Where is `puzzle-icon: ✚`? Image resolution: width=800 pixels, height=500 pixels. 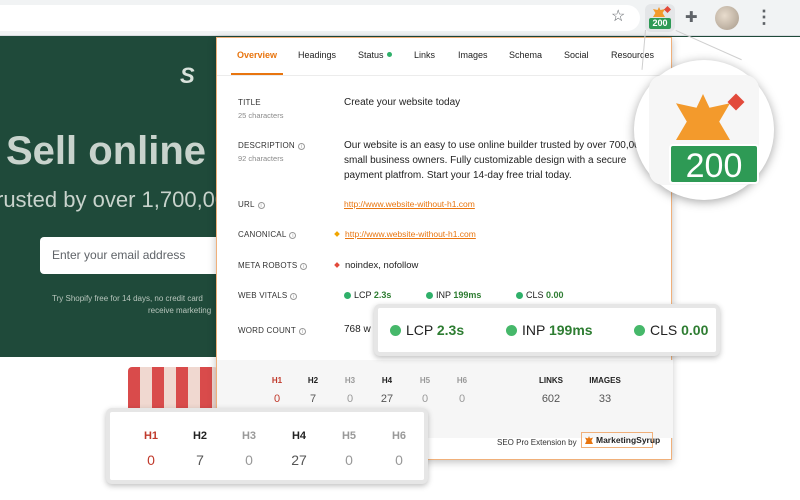 puzzle-icon: ✚ is located at coordinates (691, 17).